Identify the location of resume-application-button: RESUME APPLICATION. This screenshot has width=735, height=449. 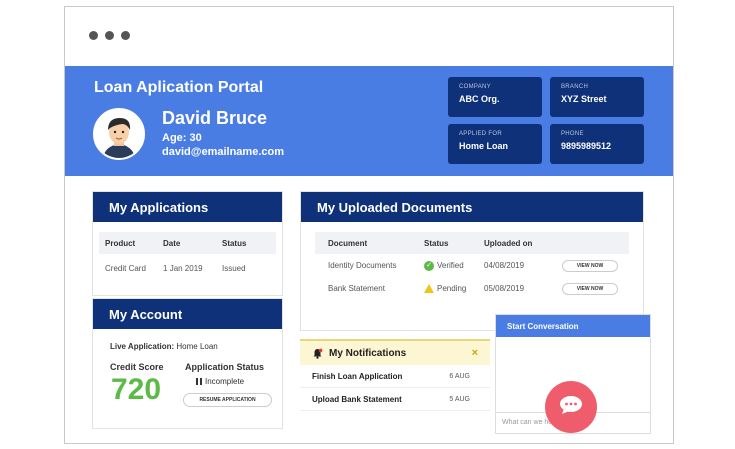
(227, 400).